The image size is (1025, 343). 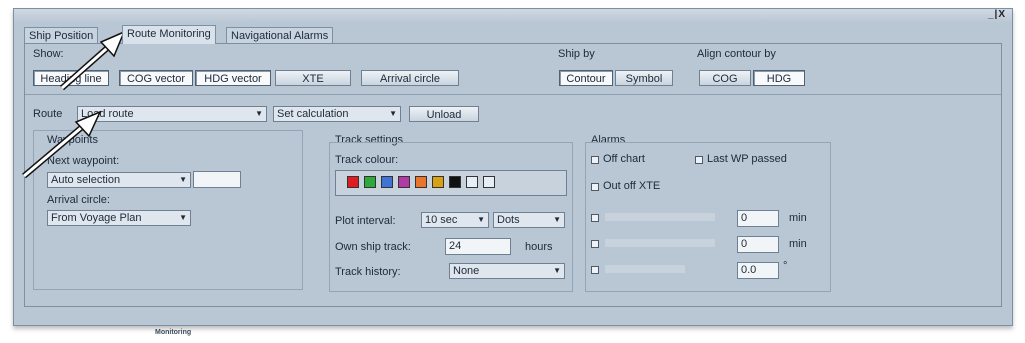 I want to click on arrow-to-load-route, so click(x=62, y=144).